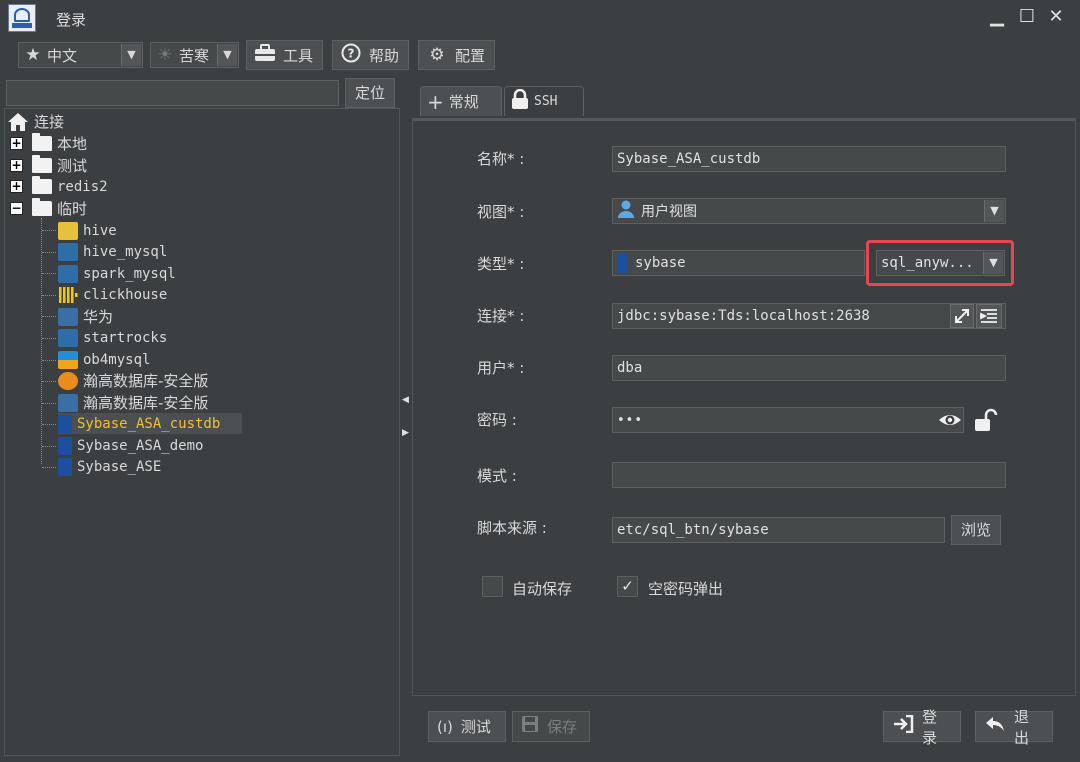 This screenshot has height=762, width=1080. I want to click on minimize-button: ▁, so click(997, 17).